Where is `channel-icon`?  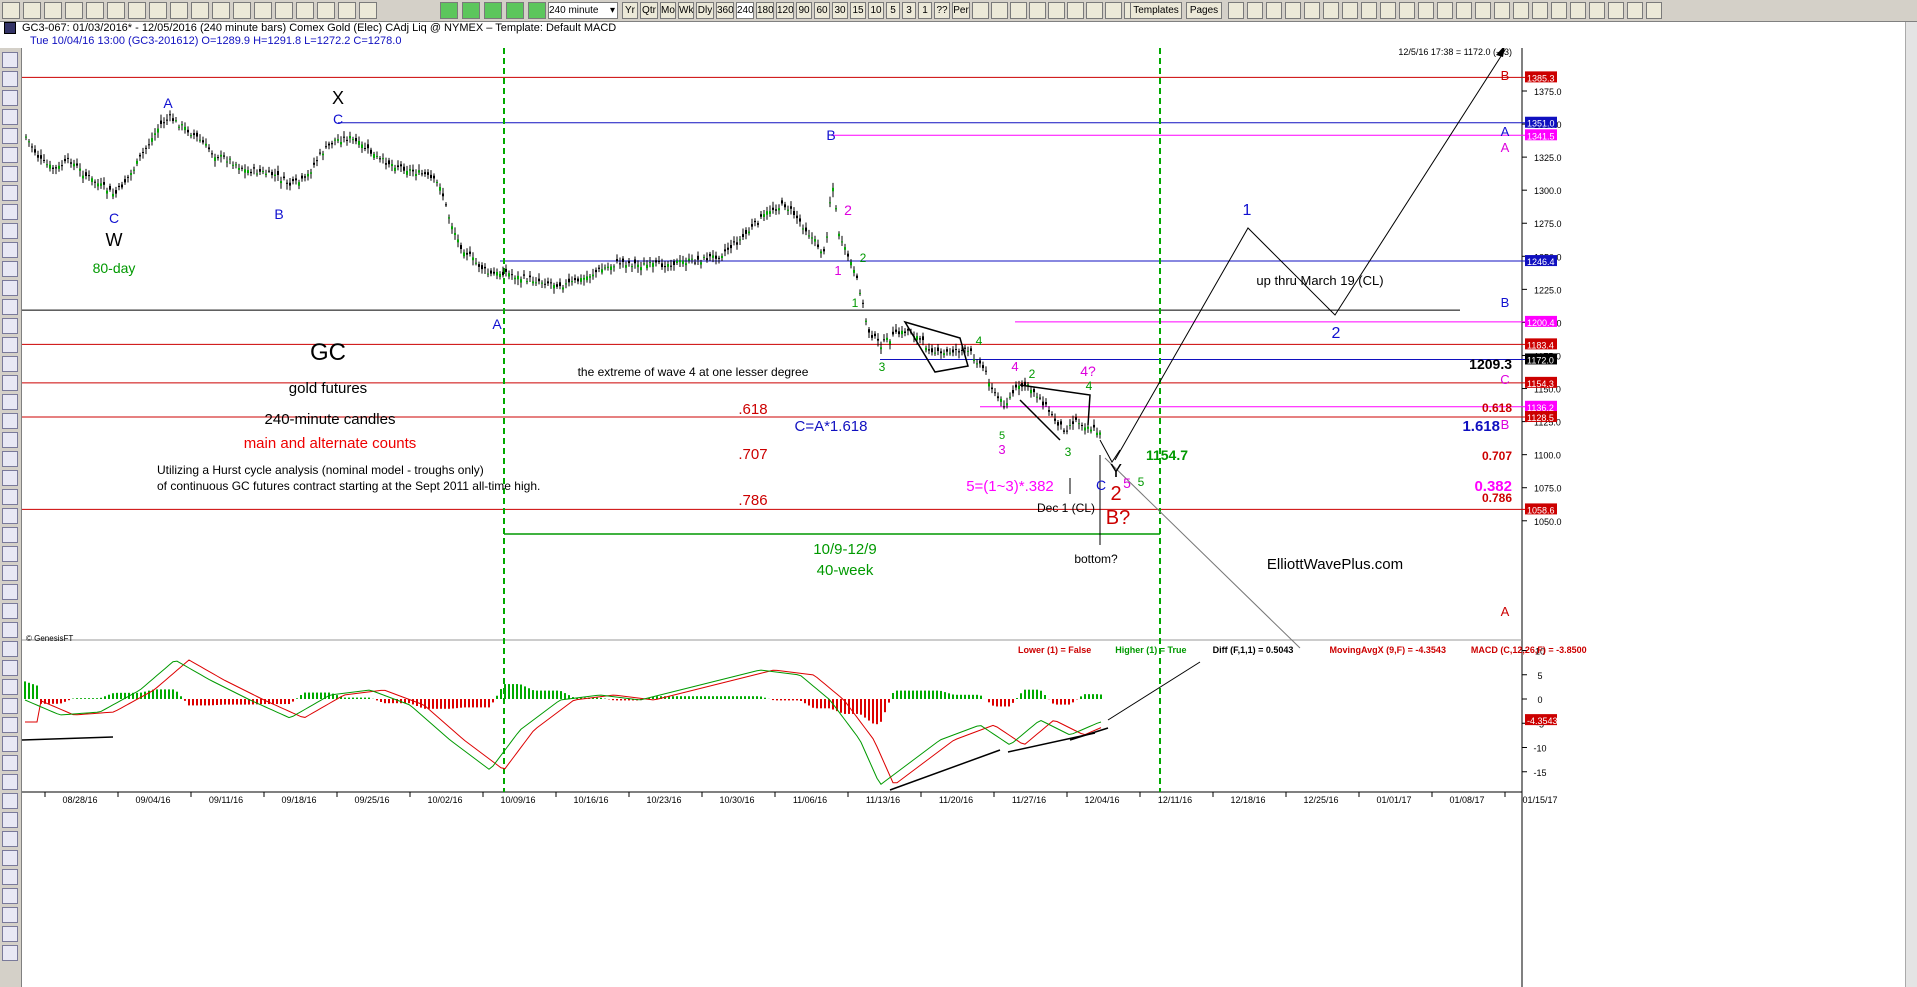 channel-icon is located at coordinates (10, 231).